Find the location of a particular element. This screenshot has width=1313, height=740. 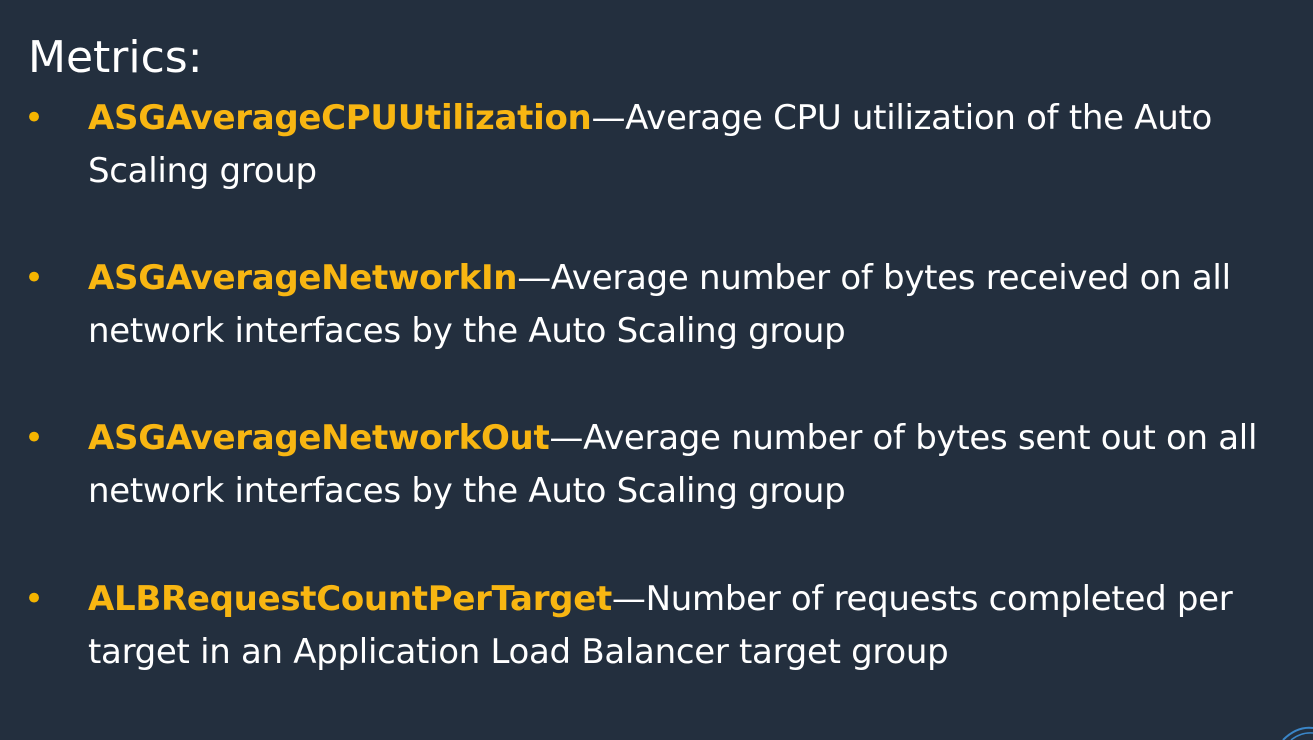

metric-name: ASGAverageCPUUtilization is located at coordinates (340, 118).